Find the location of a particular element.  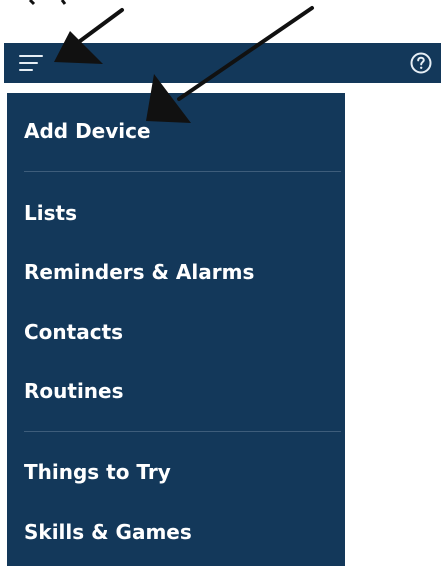

app-header is located at coordinates (222, 63).